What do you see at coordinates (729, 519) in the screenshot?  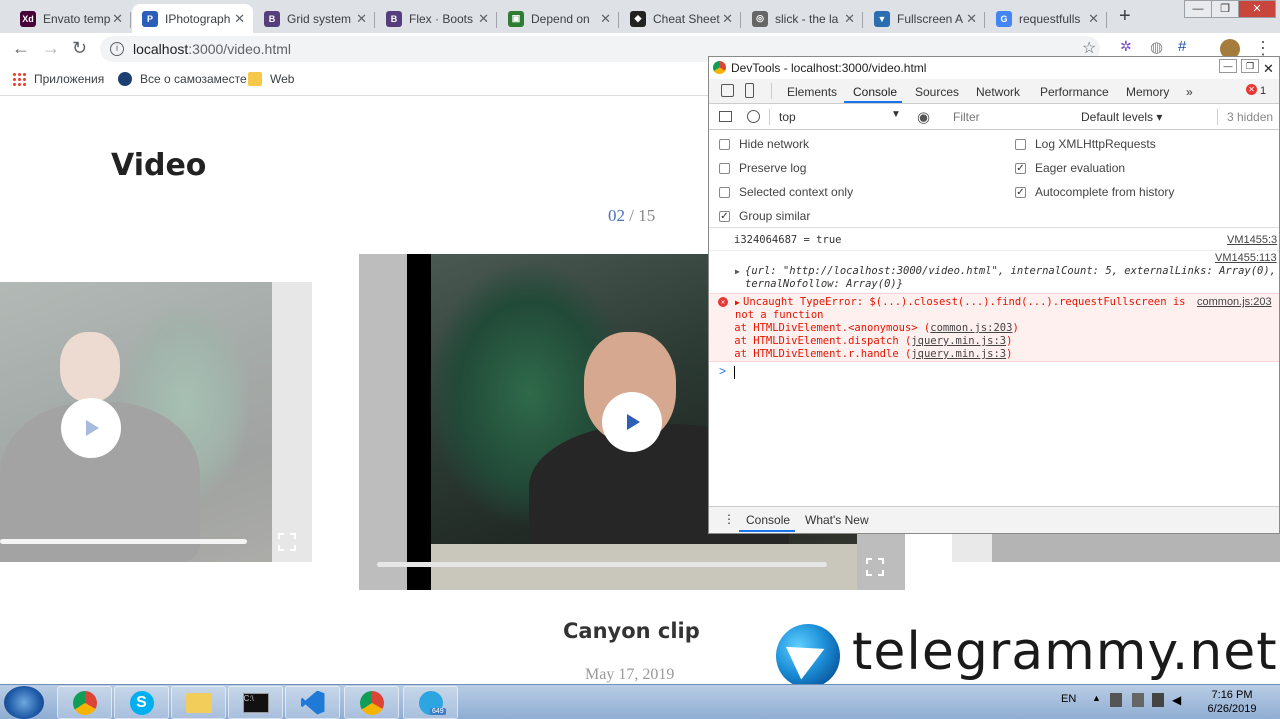 I see `drawer-menu-icon: ⋮` at bounding box center [729, 519].